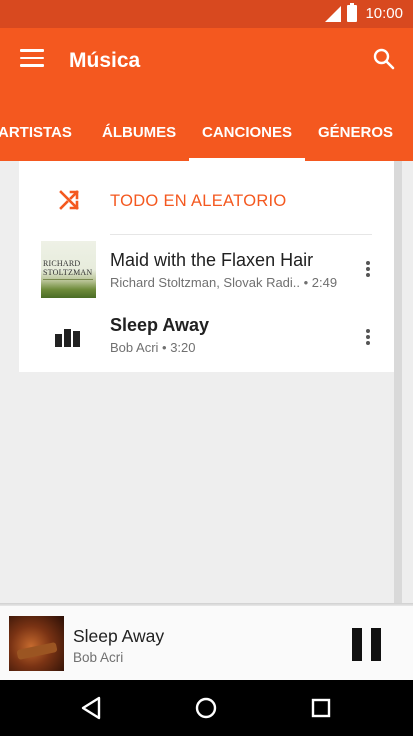 Image resolution: width=413 pixels, height=736 pixels. What do you see at coordinates (198, 201) in the screenshot?
I see `shuffle-all-label: TODO EN ALEATORIO` at bounding box center [198, 201].